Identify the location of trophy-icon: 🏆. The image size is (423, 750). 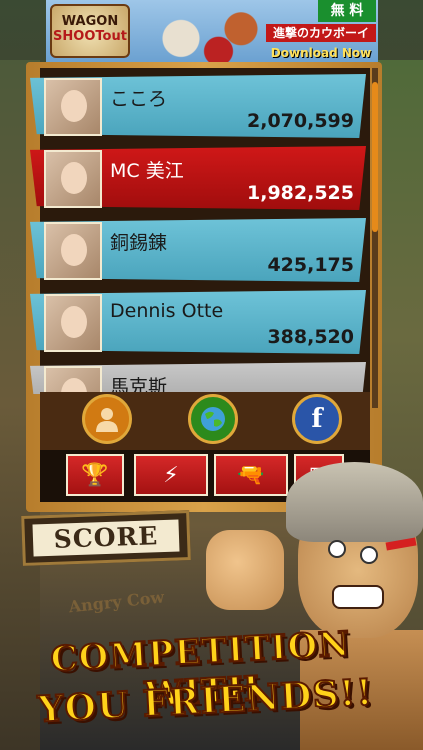
(95, 475).